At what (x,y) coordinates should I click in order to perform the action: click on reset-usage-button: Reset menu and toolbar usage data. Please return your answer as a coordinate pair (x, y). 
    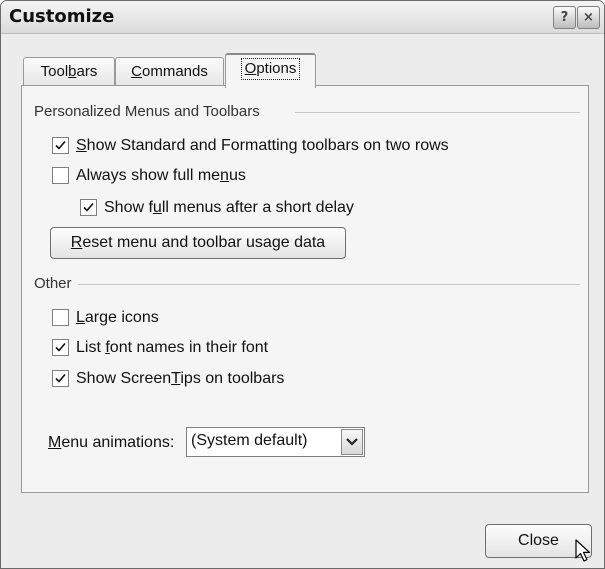
    Looking at the image, I should click on (198, 243).